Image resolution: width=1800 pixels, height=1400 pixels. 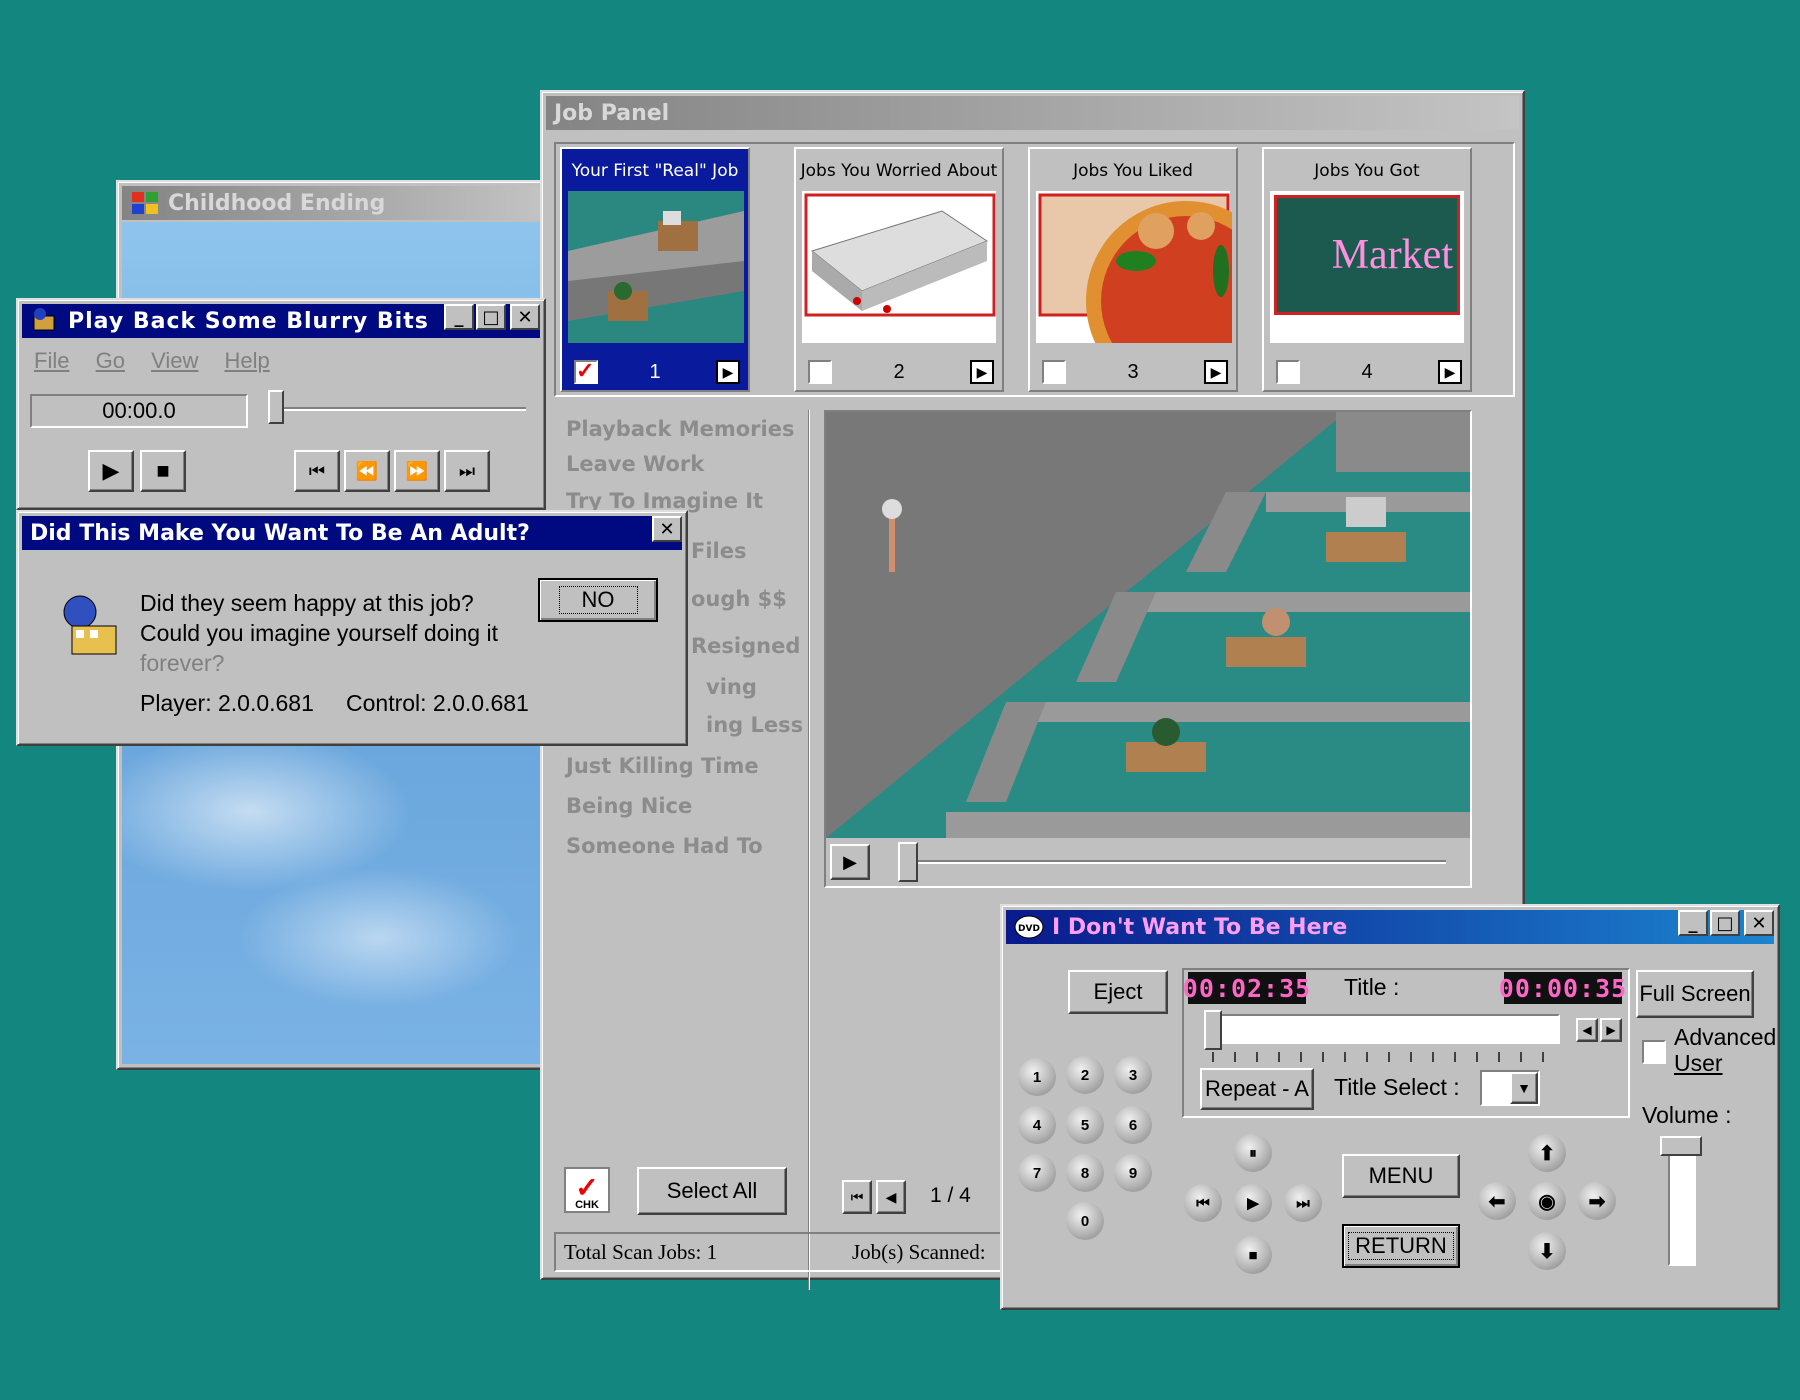 I want to click on preview-seek-thumb, so click(x=908, y=862).